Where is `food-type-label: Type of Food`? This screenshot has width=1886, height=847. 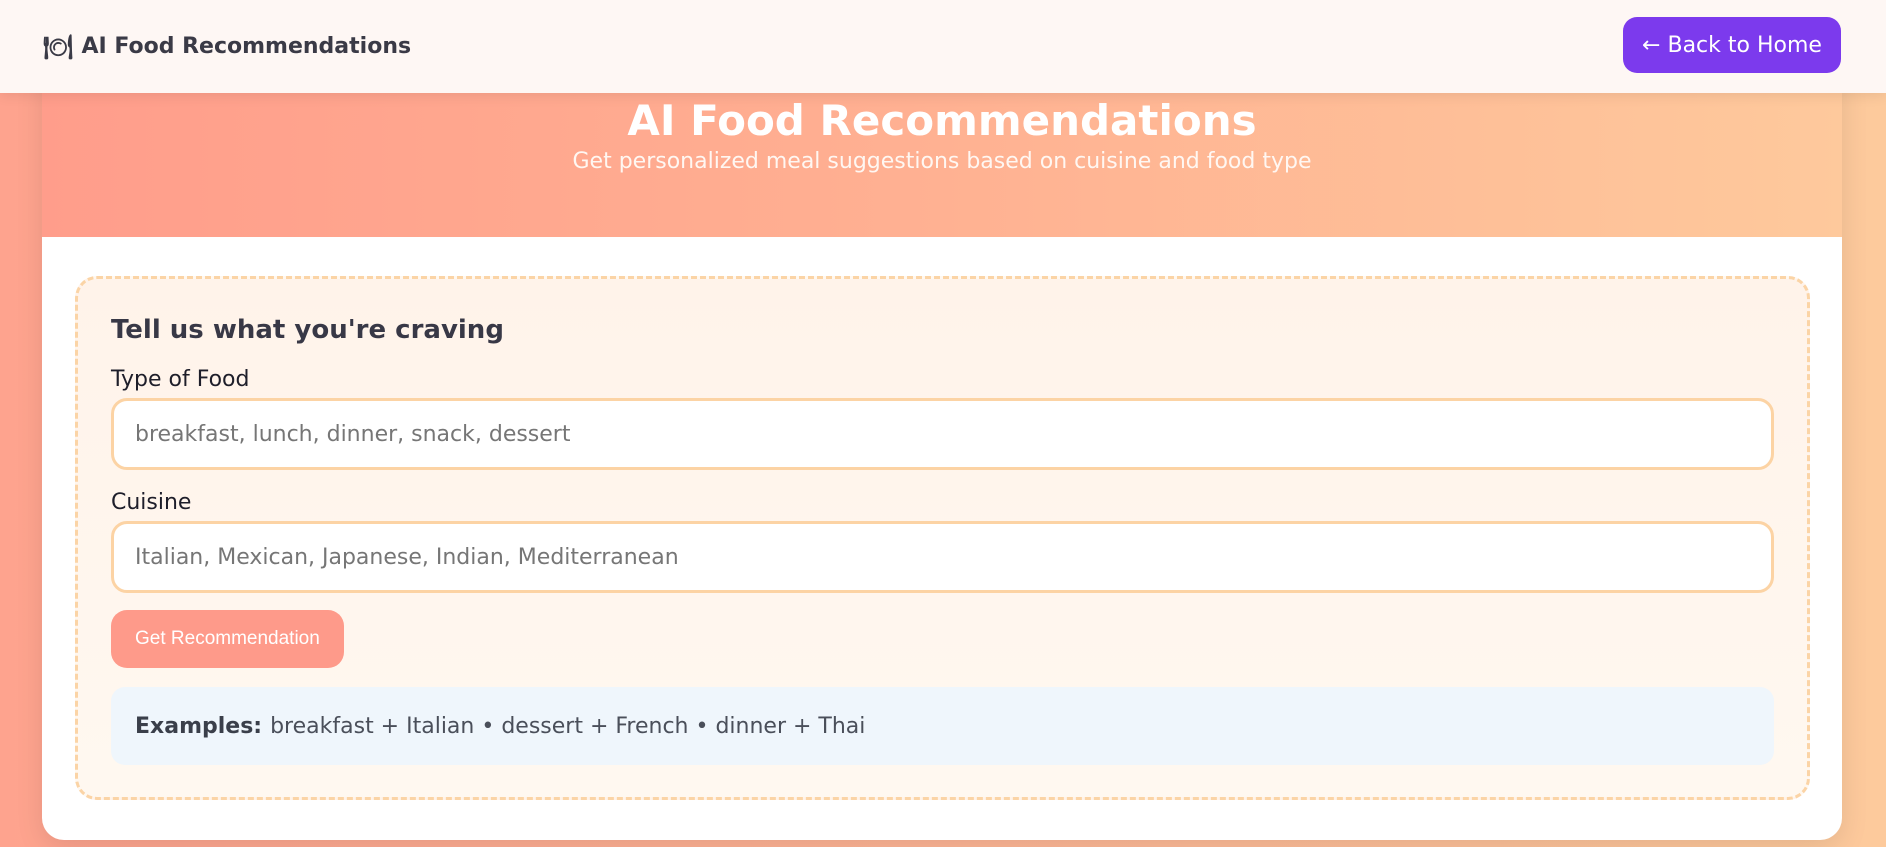
food-type-label: Type of Food is located at coordinates (180, 379).